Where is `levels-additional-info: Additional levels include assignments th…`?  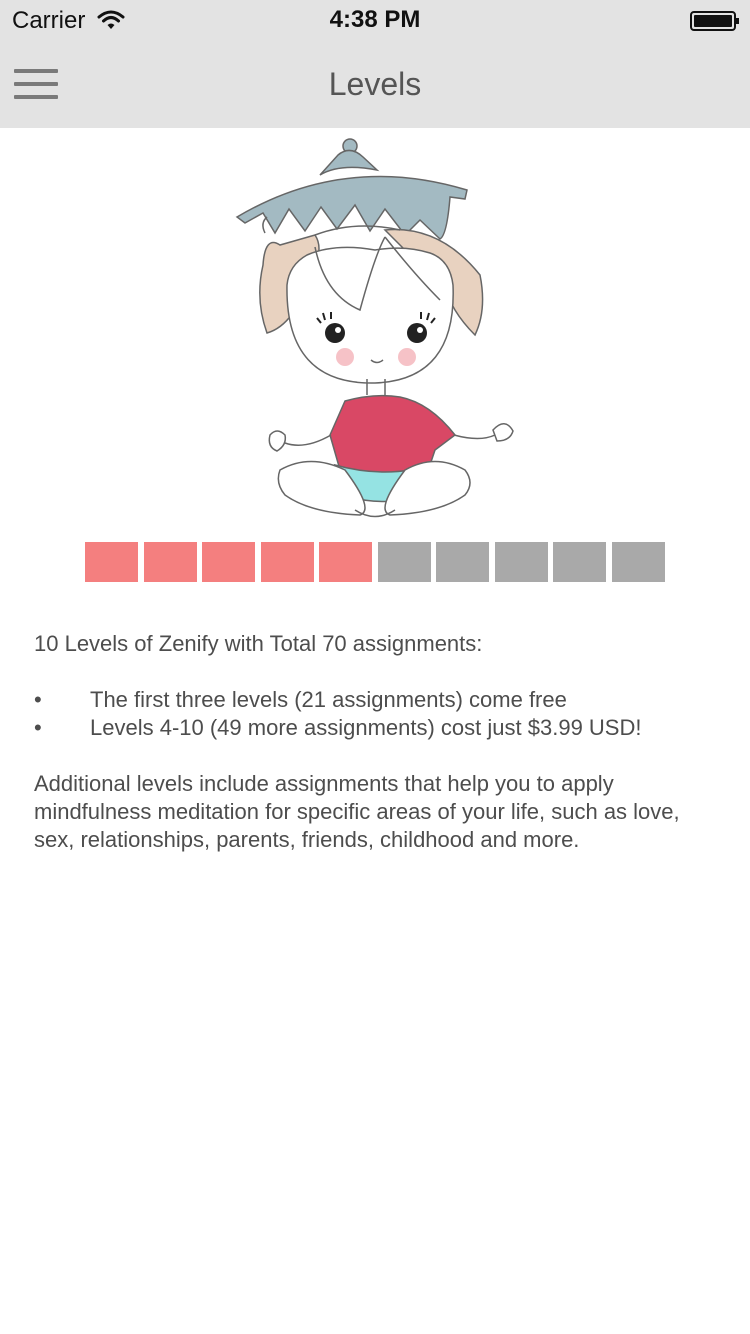 levels-additional-info: Additional levels include assignments th… is located at coordinates (357, 811).